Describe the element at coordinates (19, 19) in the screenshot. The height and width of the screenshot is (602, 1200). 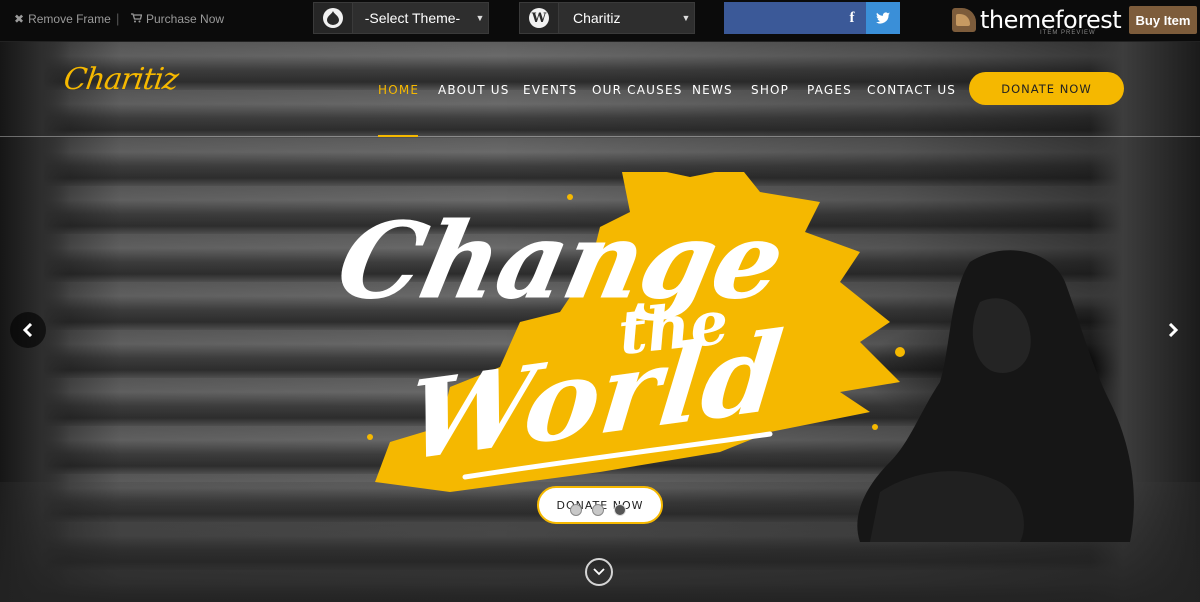
I see `close-icon: ✖` at that location.